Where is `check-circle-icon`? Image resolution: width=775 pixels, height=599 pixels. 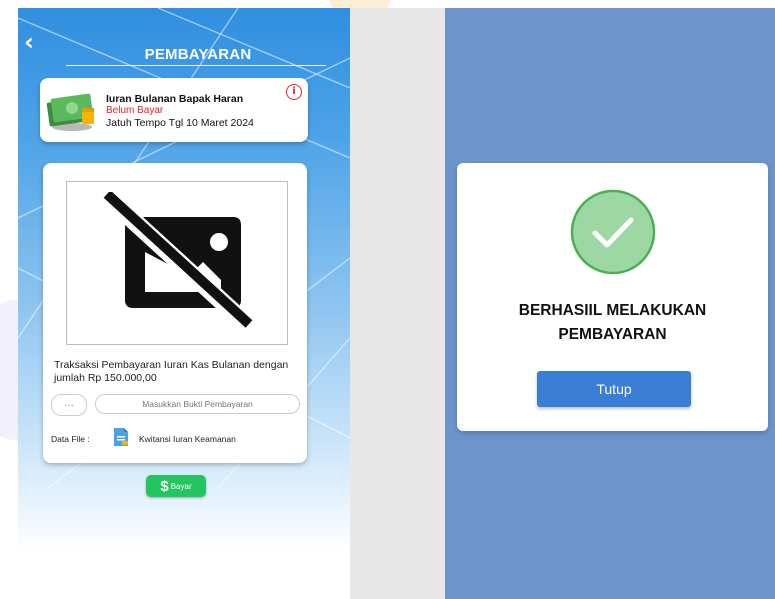 check-circle-icon is located at coordinates (613, 232).